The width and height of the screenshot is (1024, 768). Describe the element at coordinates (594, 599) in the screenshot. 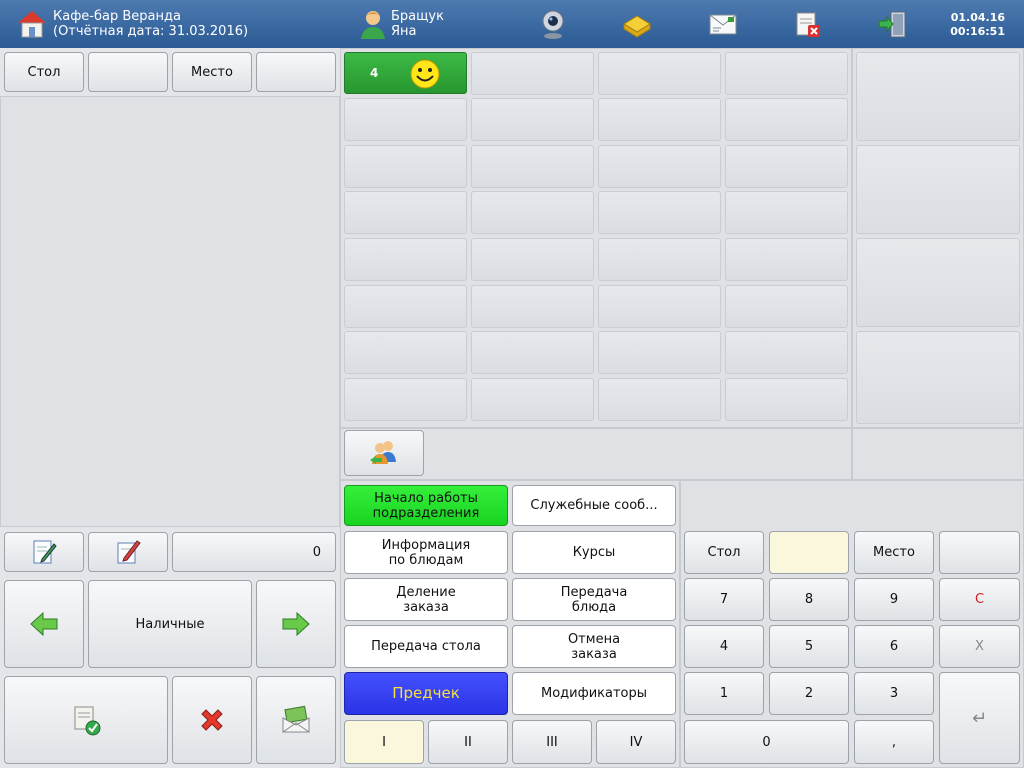

I see `transfer-dish-button: Передача блюда` at that location.